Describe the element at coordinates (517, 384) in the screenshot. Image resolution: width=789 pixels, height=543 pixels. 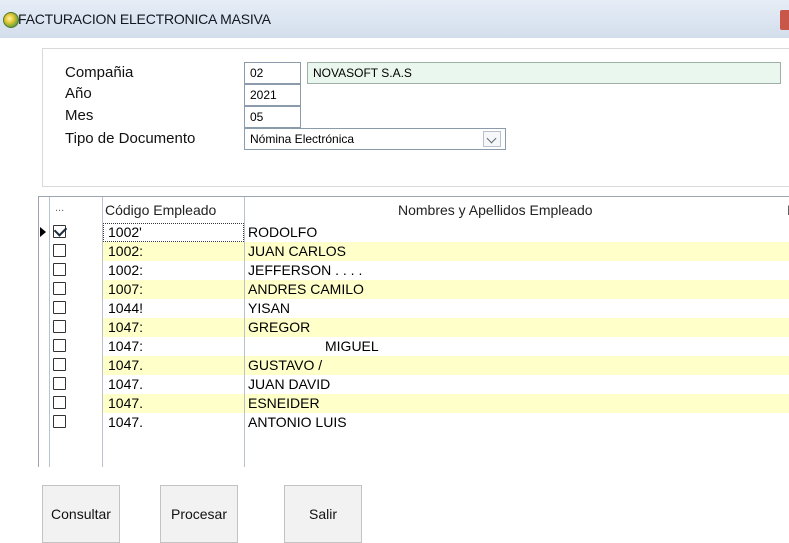
I see `employee-name: JUAN DAVID` at that location.